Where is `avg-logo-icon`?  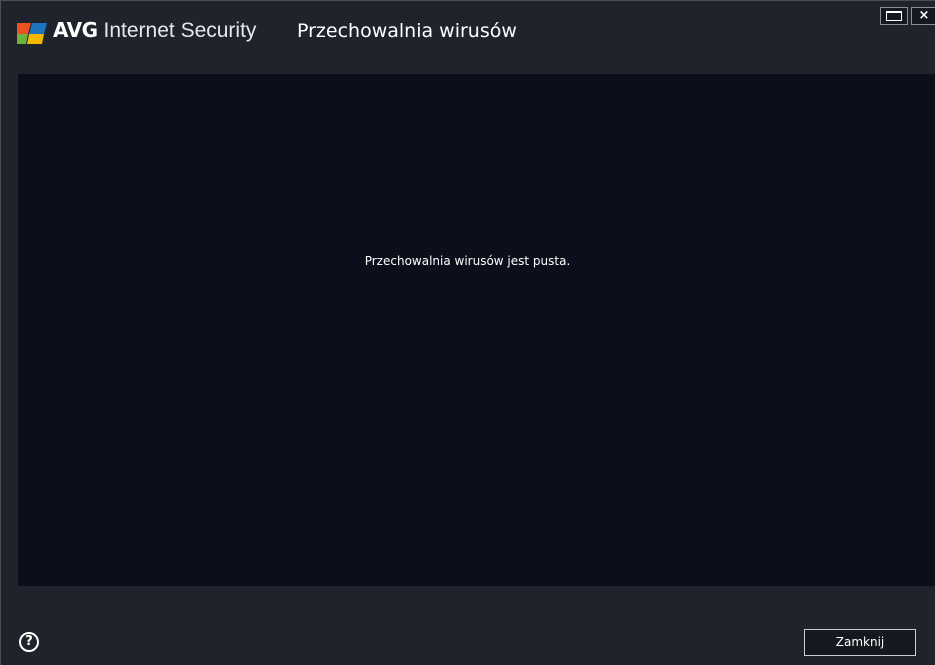 avg-logo-icon is located at coordinates (32, 33).